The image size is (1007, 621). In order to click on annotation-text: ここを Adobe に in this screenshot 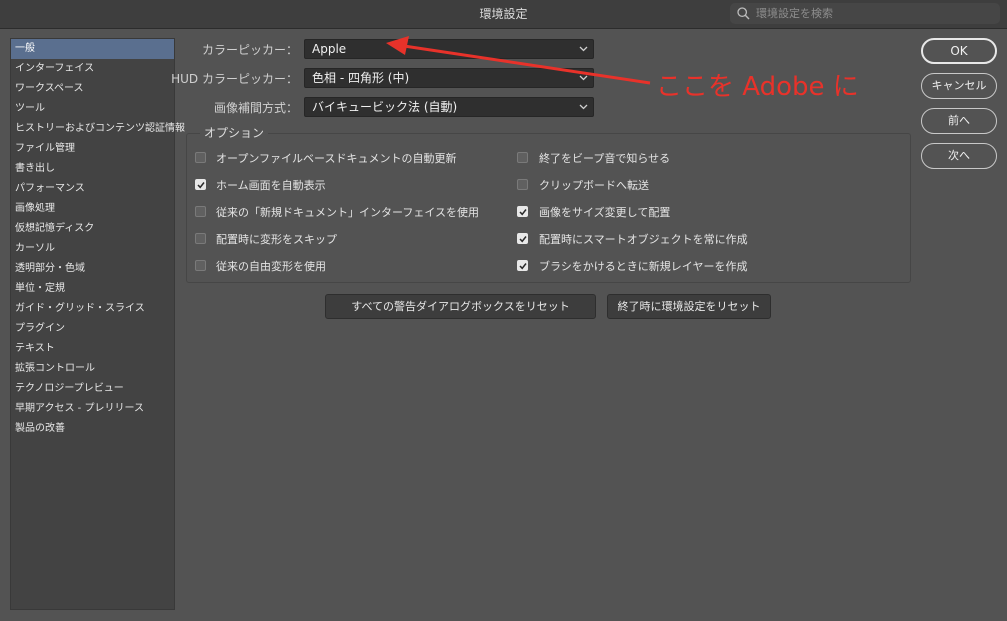, I will do `click(757, 87)`.